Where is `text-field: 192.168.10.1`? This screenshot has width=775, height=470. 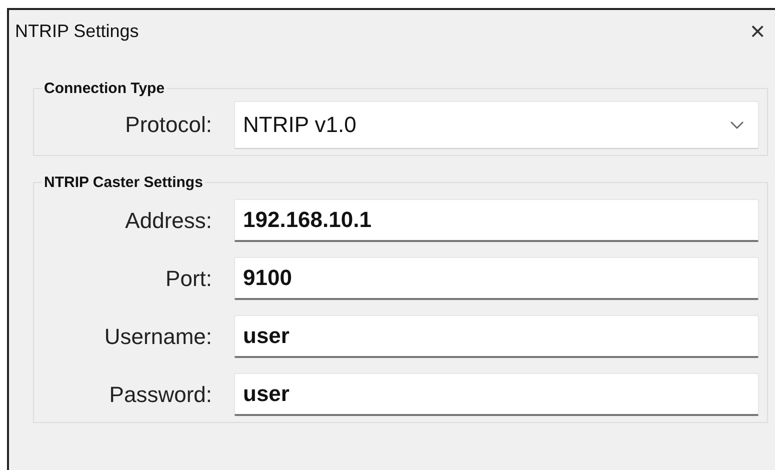
text-field: 192.168.10.1 is located at coordinates (496, 220).